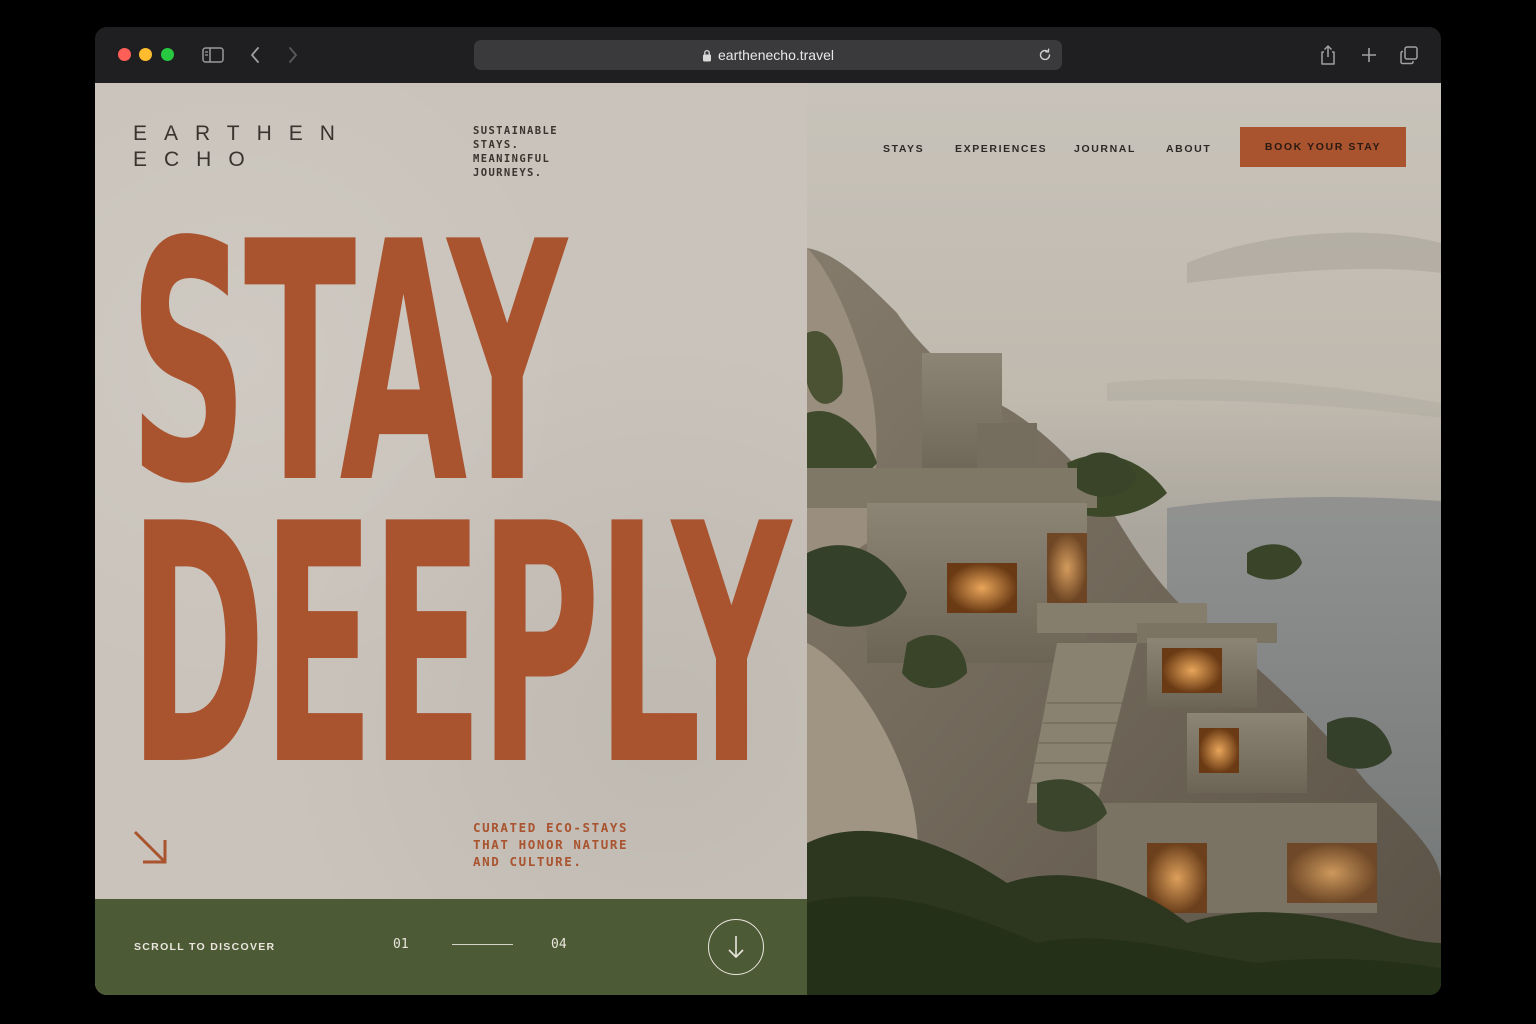 This screenshot has height=1024, width=1536. I want to click on tagline-line-2: STAYS., so click(496, 145).